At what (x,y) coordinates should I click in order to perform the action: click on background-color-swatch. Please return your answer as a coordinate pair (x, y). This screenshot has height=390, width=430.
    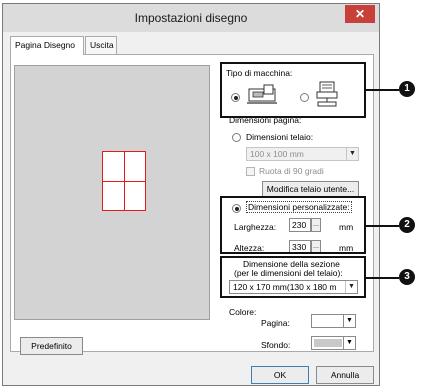
    Looking at the image, I should click on (328, 343).